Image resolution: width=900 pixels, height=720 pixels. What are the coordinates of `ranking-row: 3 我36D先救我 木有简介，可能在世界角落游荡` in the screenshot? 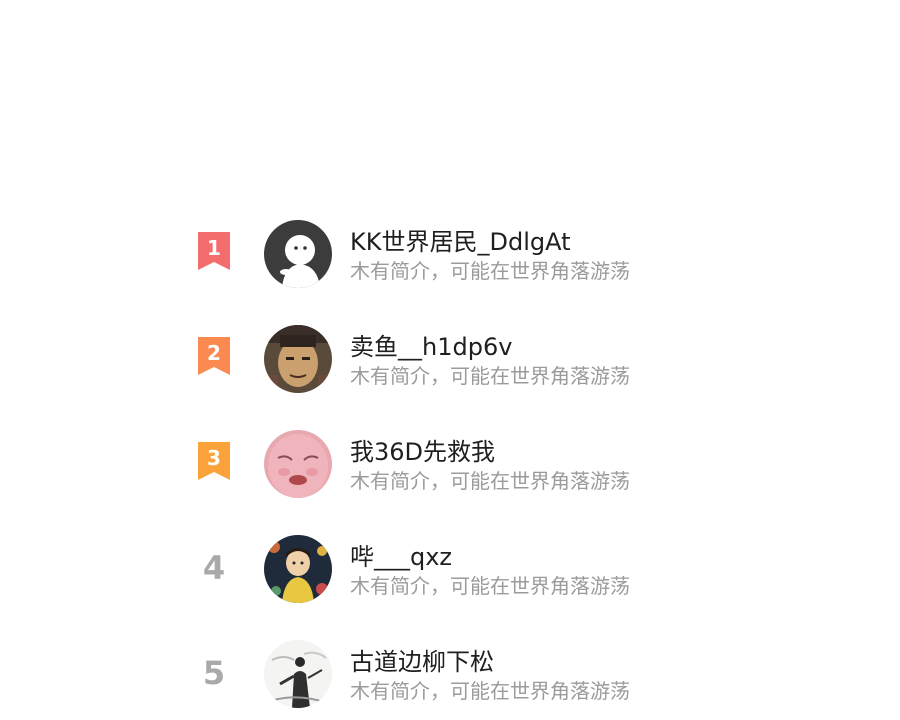 It's located at (450, 470).